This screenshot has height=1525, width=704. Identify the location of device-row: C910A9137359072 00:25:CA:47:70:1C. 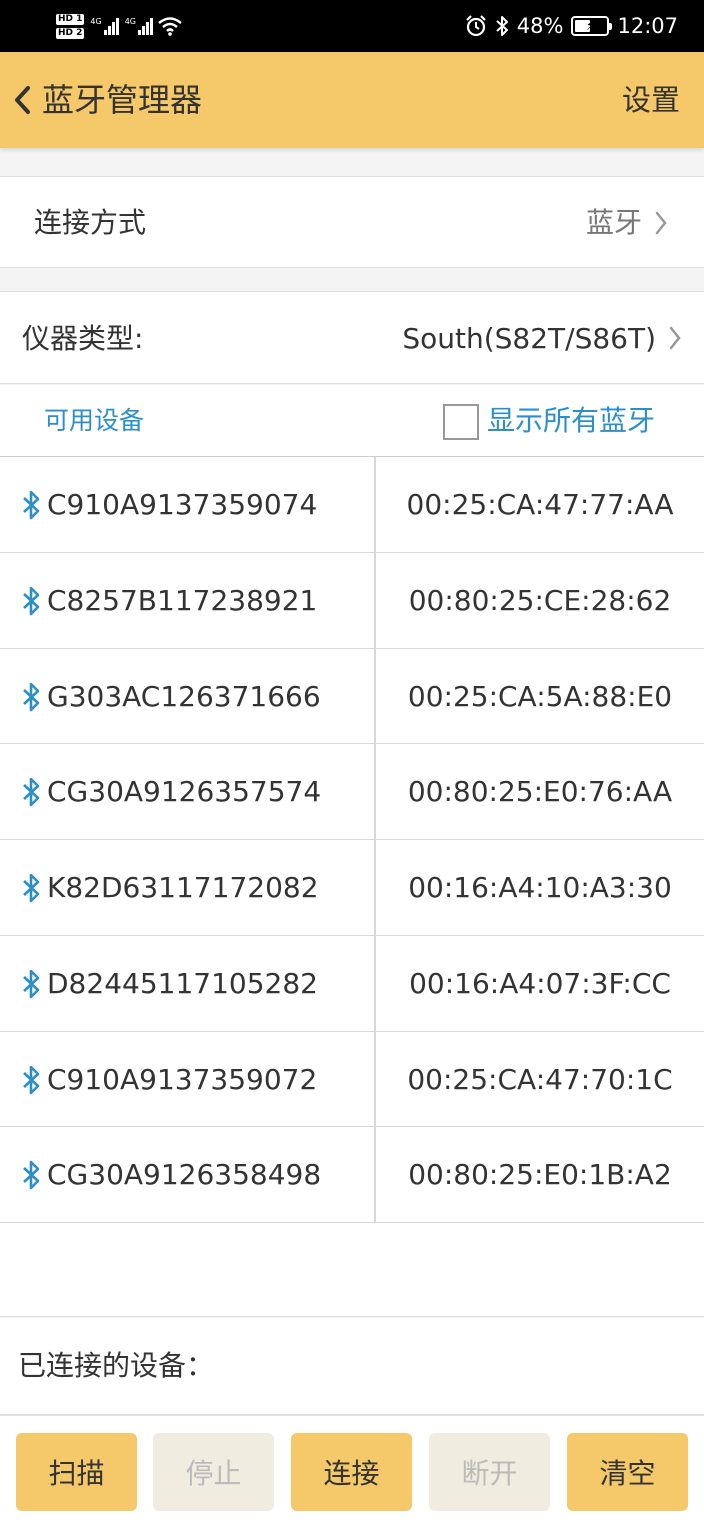
(352, 1079).